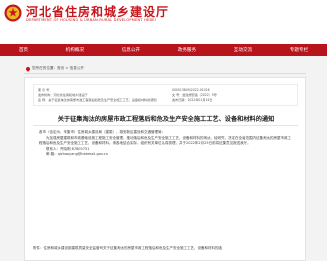  Describe the element at coordinates (192, 100) in the screenshot. I see `meta-date: 发布日期：2022年01月14日` at that location.